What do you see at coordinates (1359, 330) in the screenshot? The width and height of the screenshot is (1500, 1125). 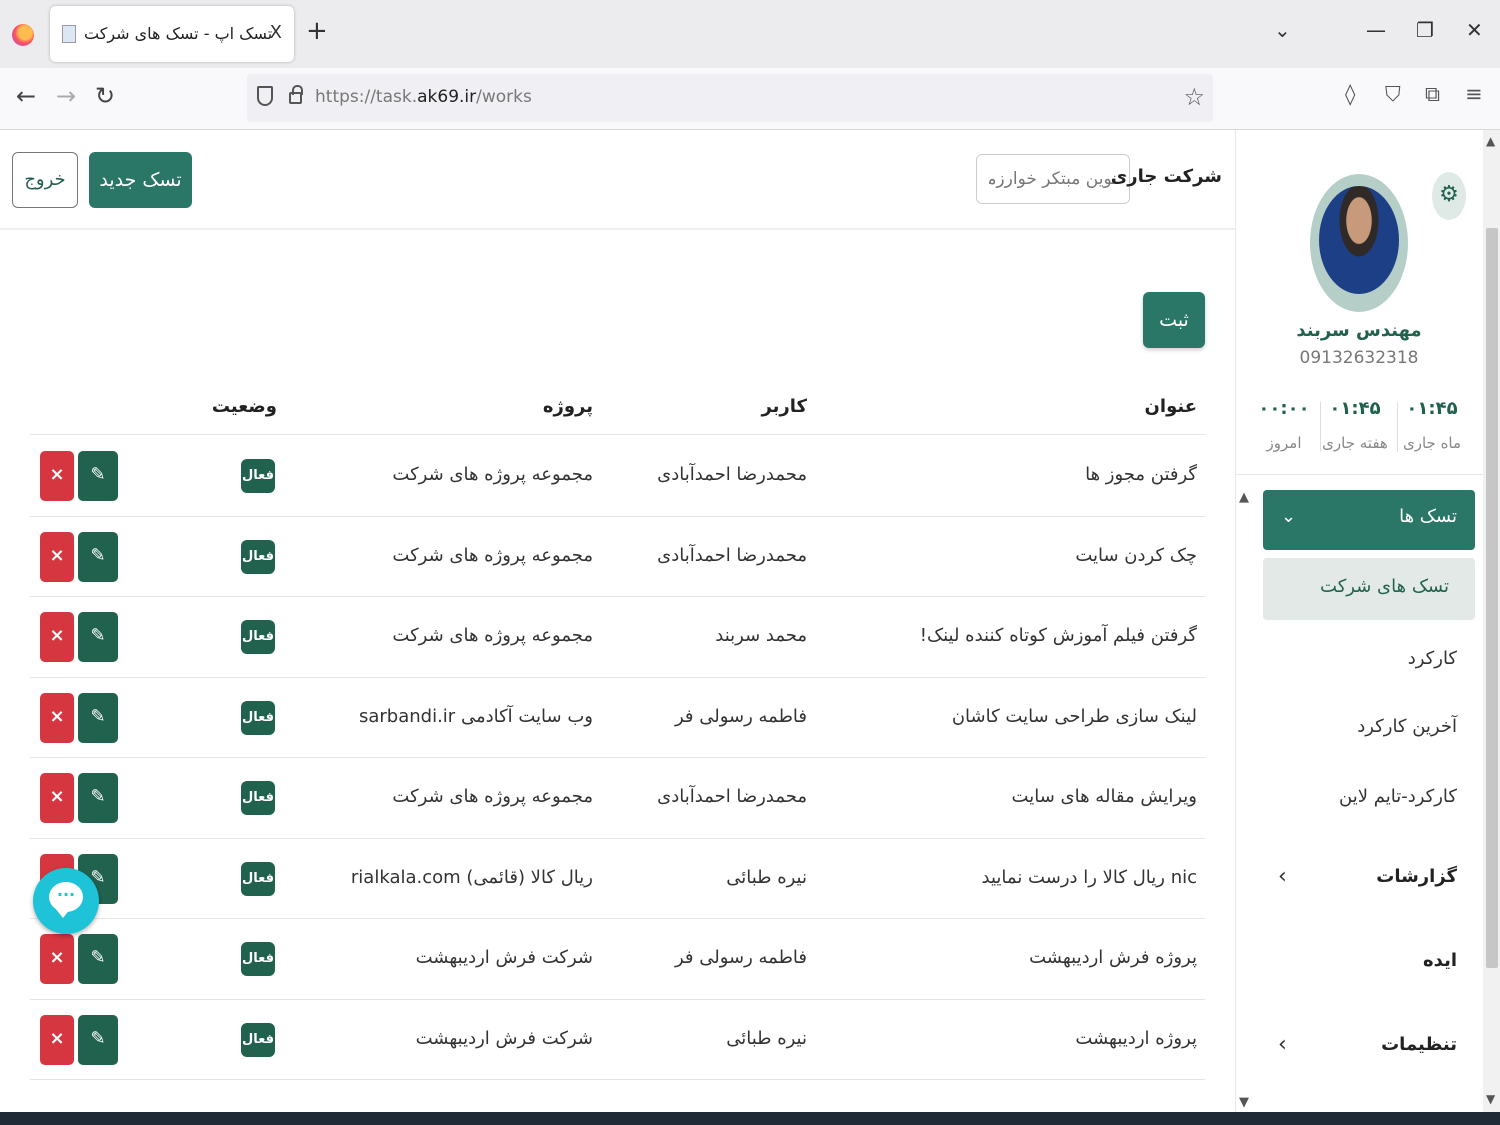 I see `user-name: مهندس سربند` at bounding box center [1359, 330].